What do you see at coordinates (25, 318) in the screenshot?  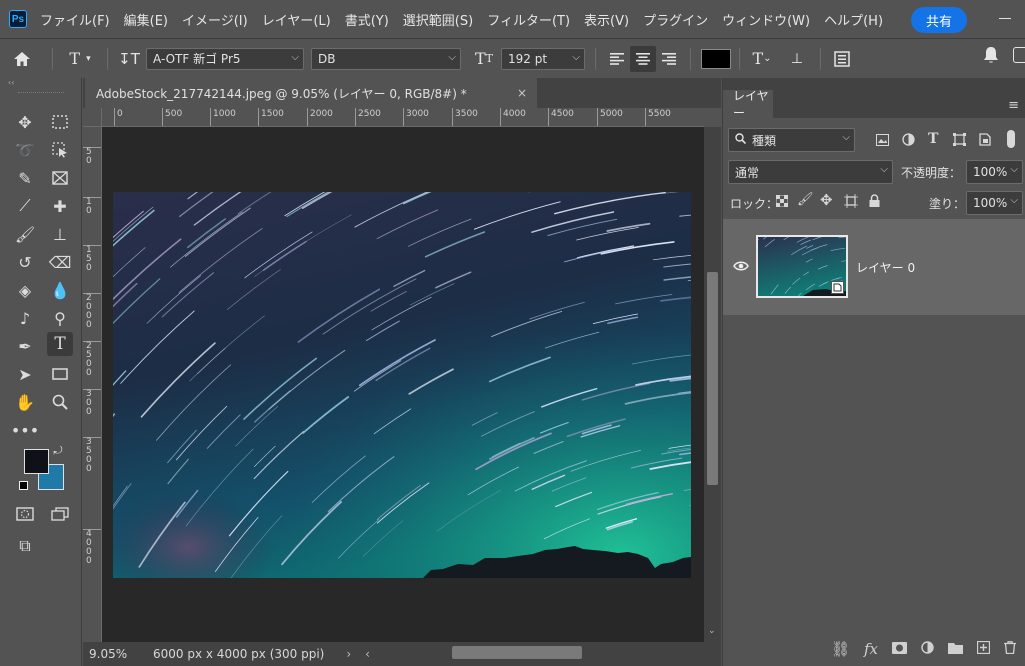 I see `dodge-tool-icon: ♪` at bounding box center [25, 318].